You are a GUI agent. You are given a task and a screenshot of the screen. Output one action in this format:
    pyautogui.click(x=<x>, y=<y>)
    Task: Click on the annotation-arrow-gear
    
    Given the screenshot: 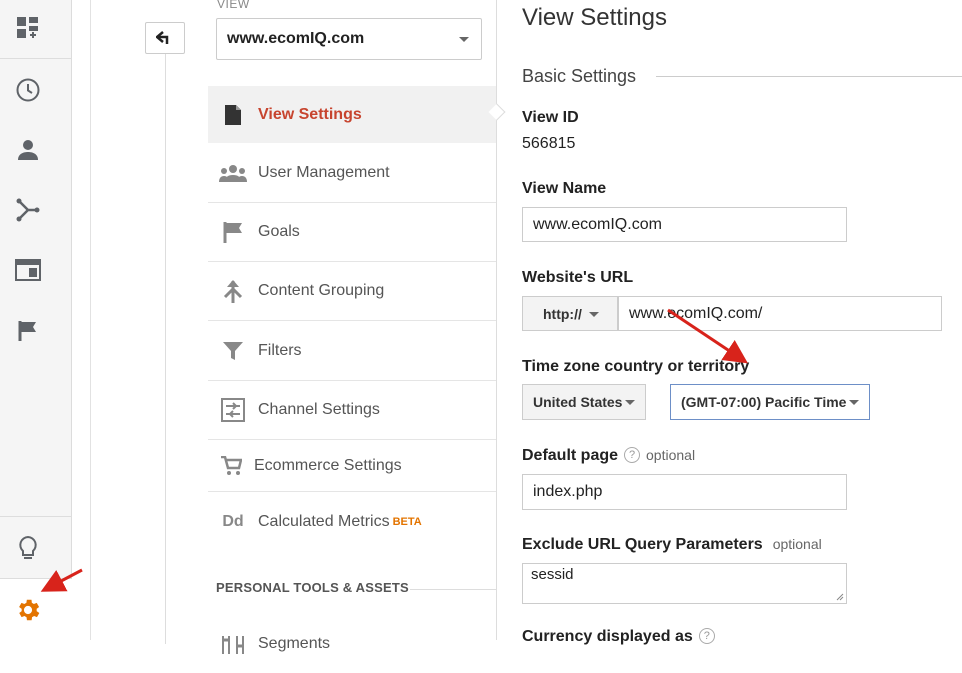 What is the action you would take?
    pyautogui.click(x=61, y=580)
    